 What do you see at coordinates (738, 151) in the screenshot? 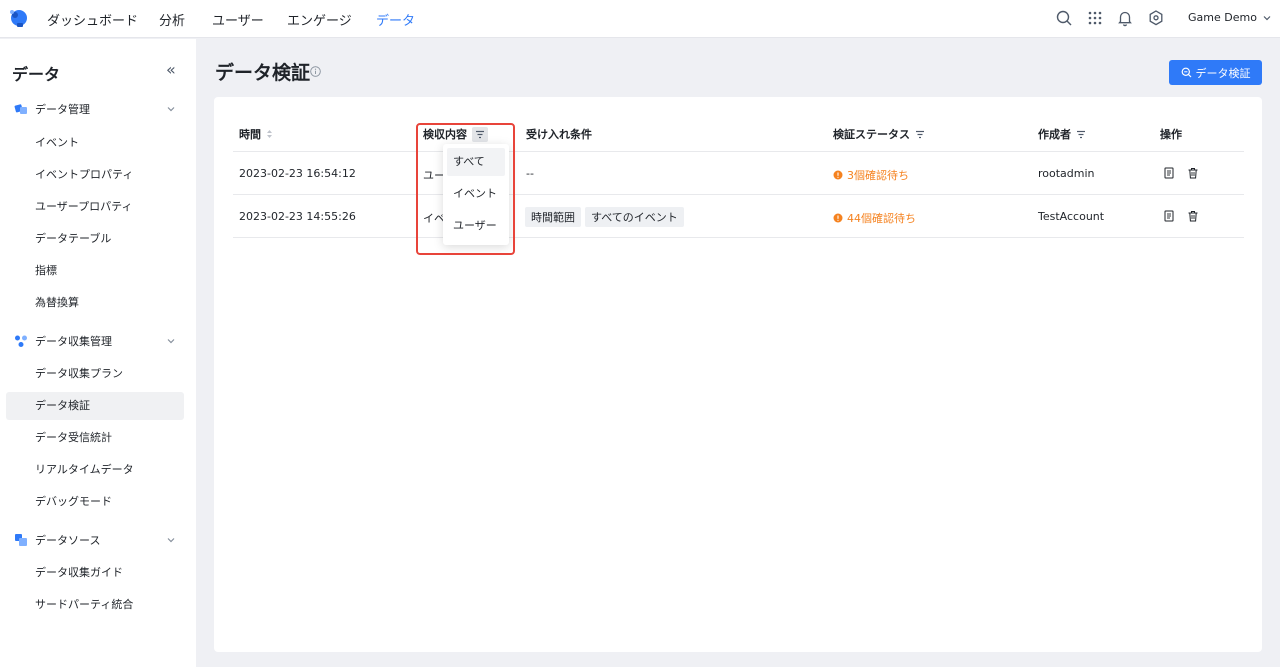
I see `header-divider` at bounding box center [738, 151].